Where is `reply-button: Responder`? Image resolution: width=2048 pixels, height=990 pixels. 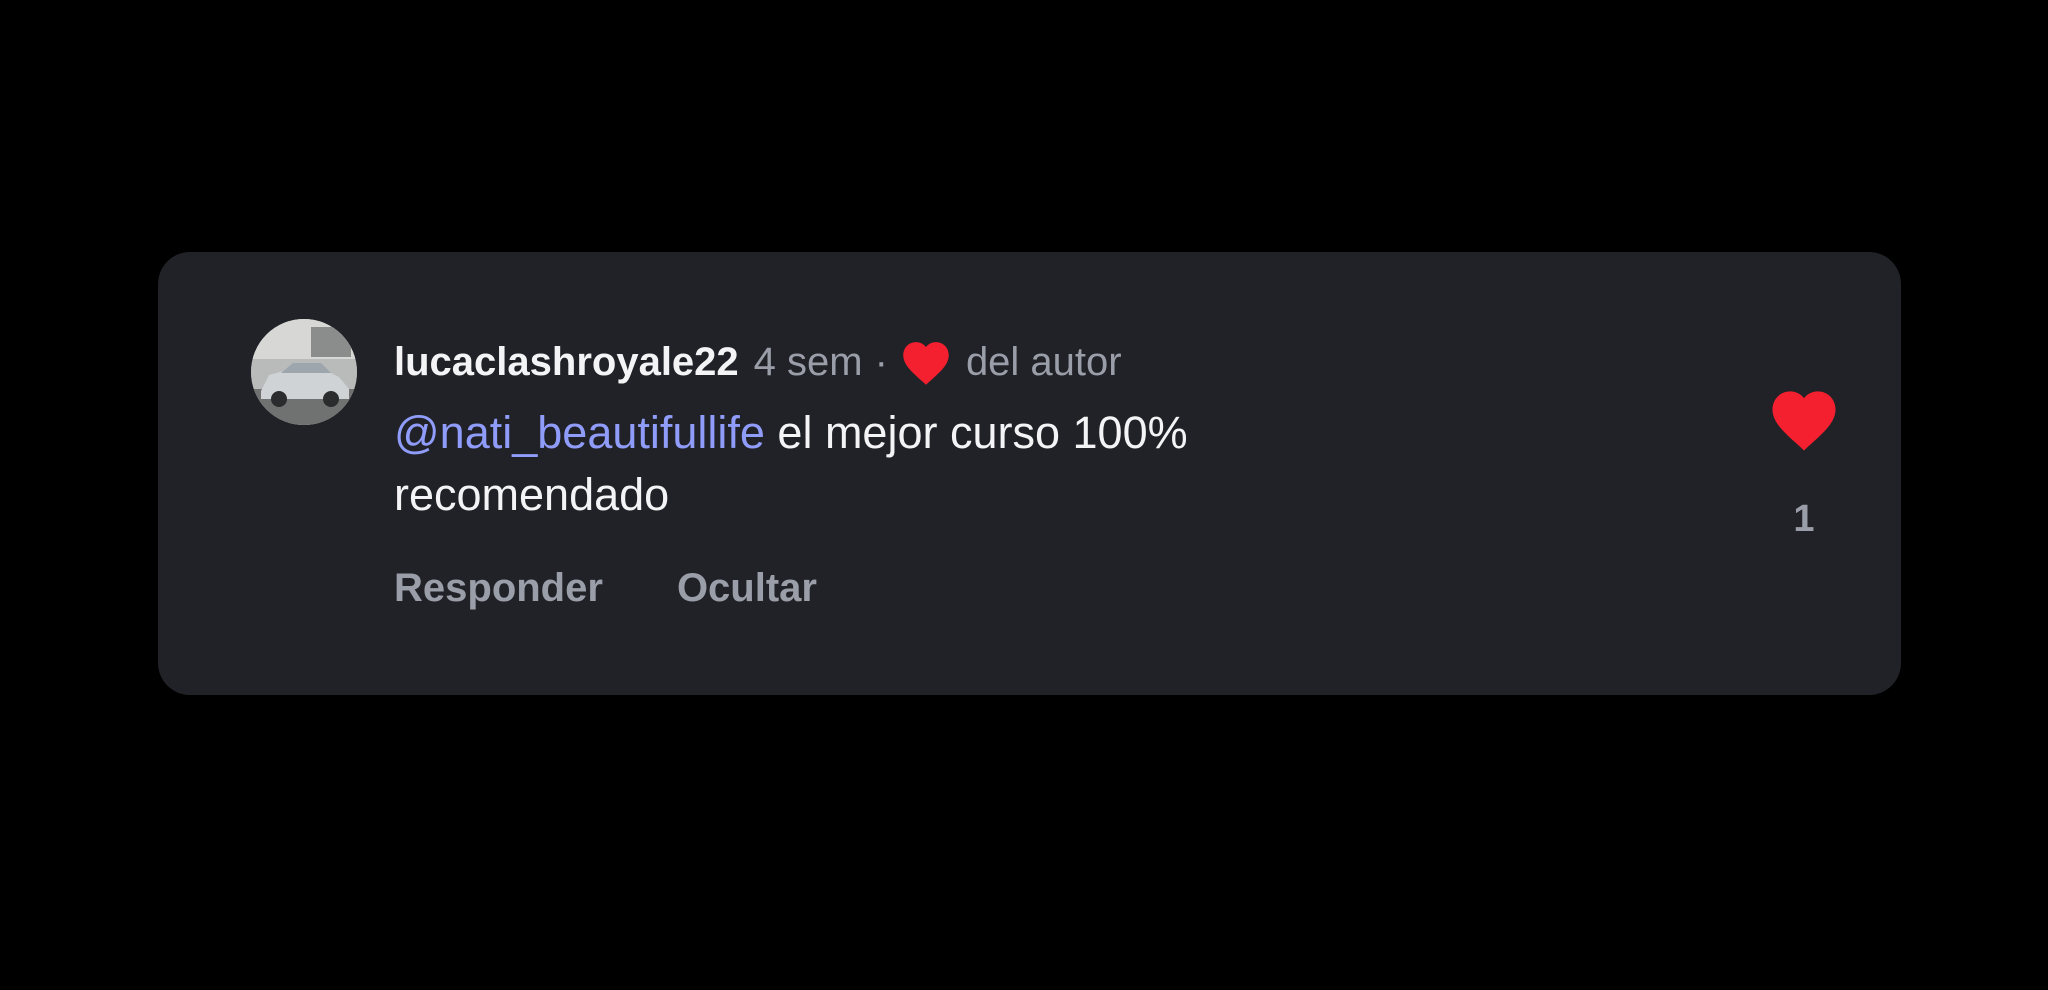 reply-button: Responder is located at coordinates (498, 588).